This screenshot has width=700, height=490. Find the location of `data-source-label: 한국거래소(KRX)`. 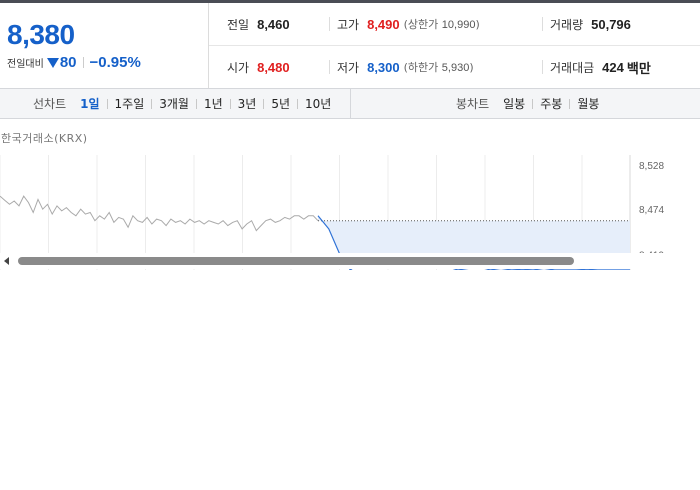

data-source-label: 한국거래소(KRX) is located at coordinates (44, 138).